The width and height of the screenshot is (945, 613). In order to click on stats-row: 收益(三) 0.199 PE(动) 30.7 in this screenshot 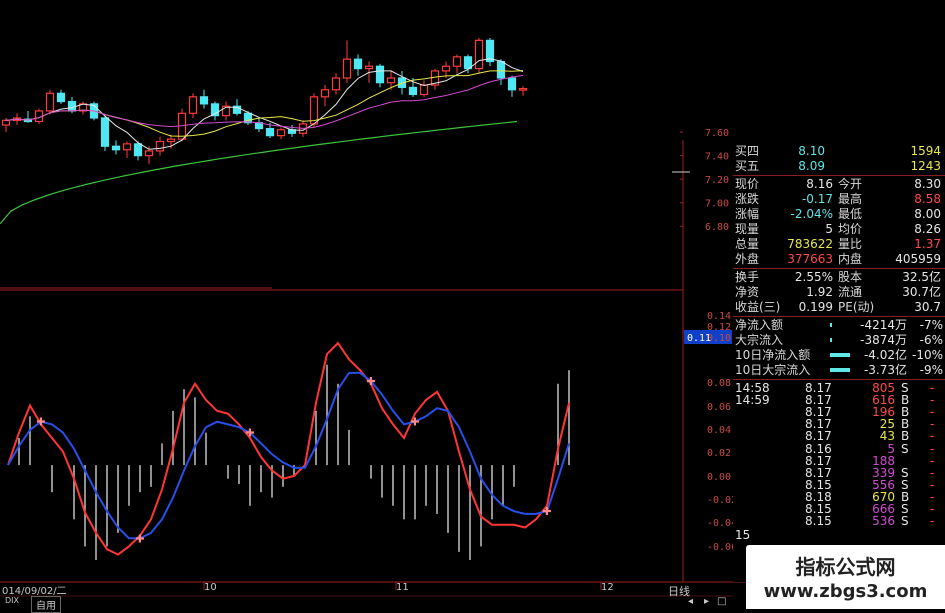, I will do `click(839, 307)`.